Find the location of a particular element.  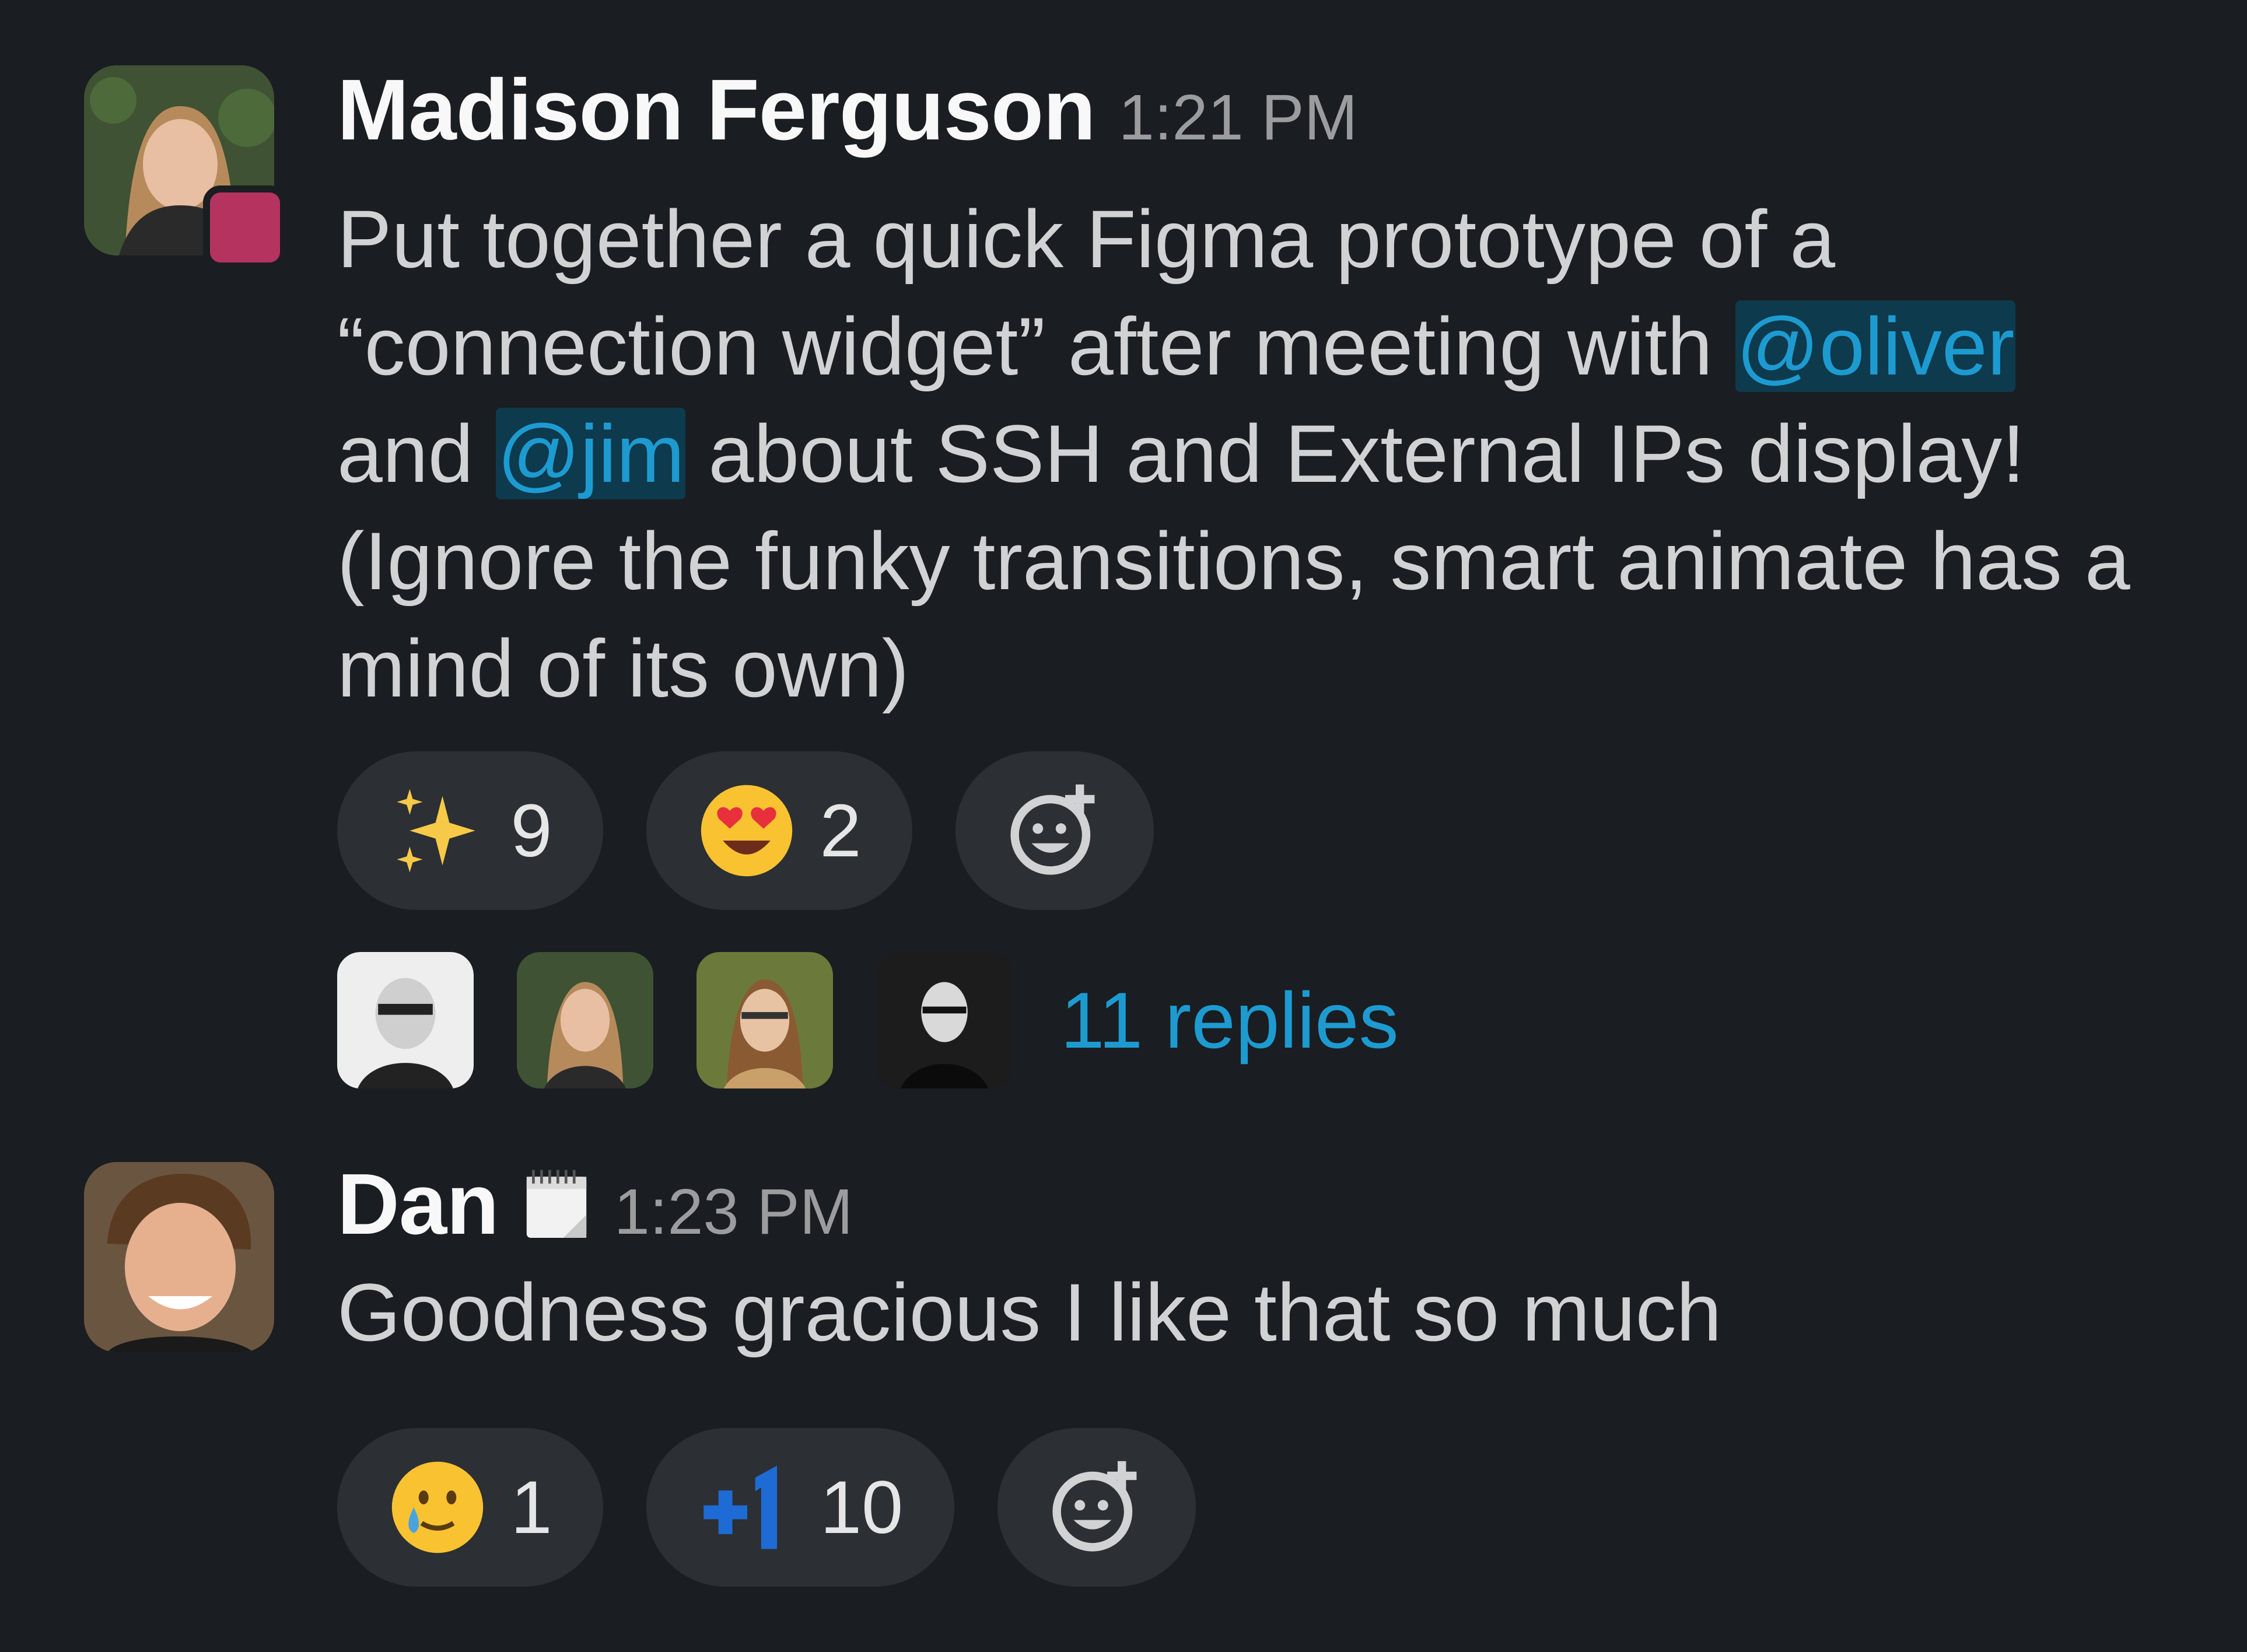

reaction-plus-one: 10 is located at coordinates (800, 1507).